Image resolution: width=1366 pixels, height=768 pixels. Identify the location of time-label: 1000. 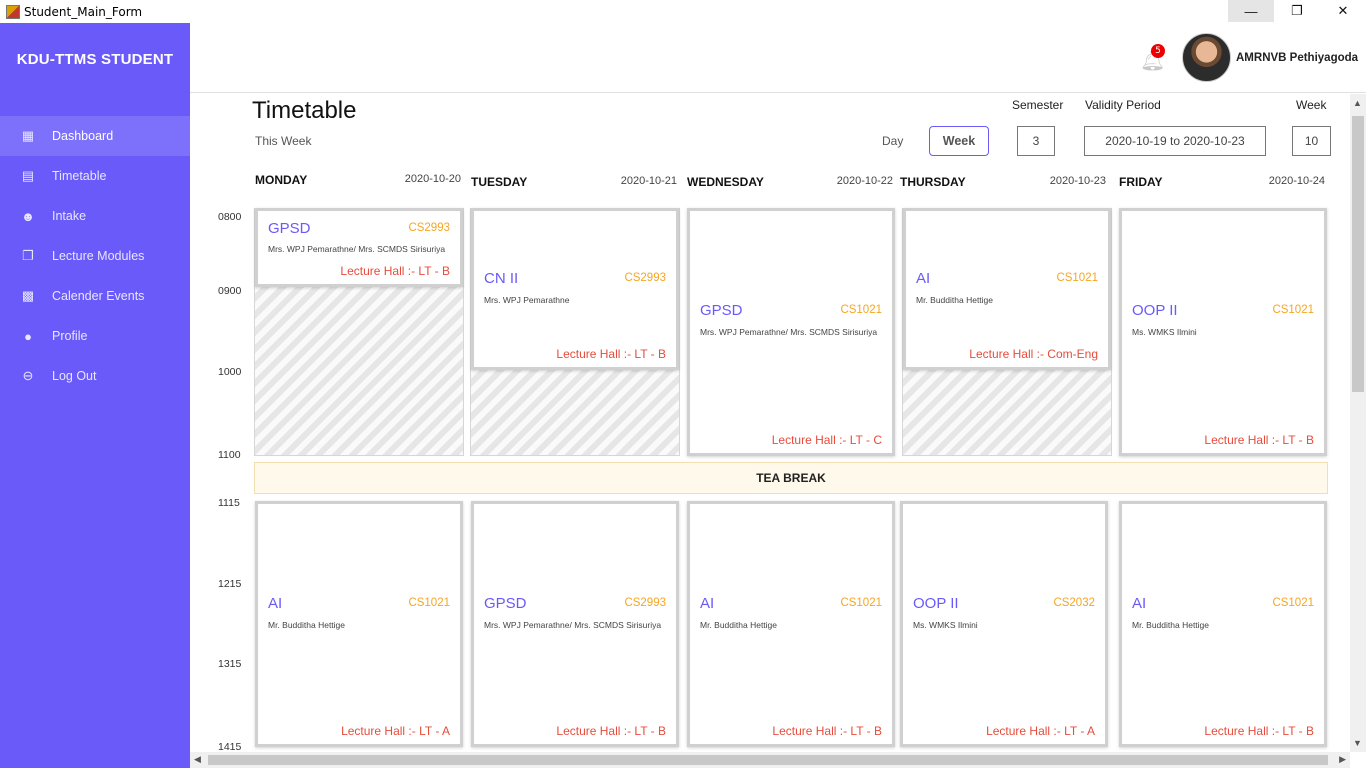
(230, 372).